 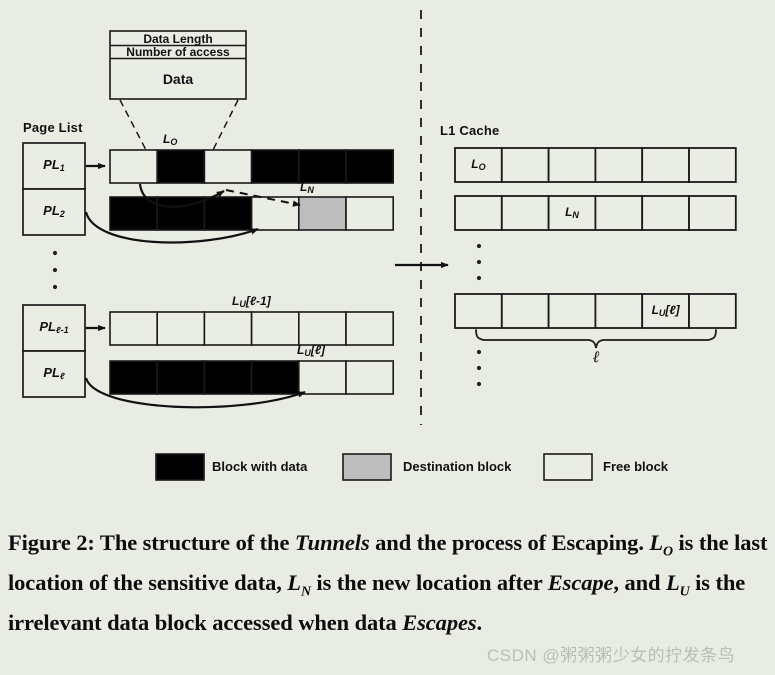 What do you see at coordinates (672, 310) in the screenshot?
I see `cache-lu-suffix: [ℓ]` at bounding box center [672, 310].